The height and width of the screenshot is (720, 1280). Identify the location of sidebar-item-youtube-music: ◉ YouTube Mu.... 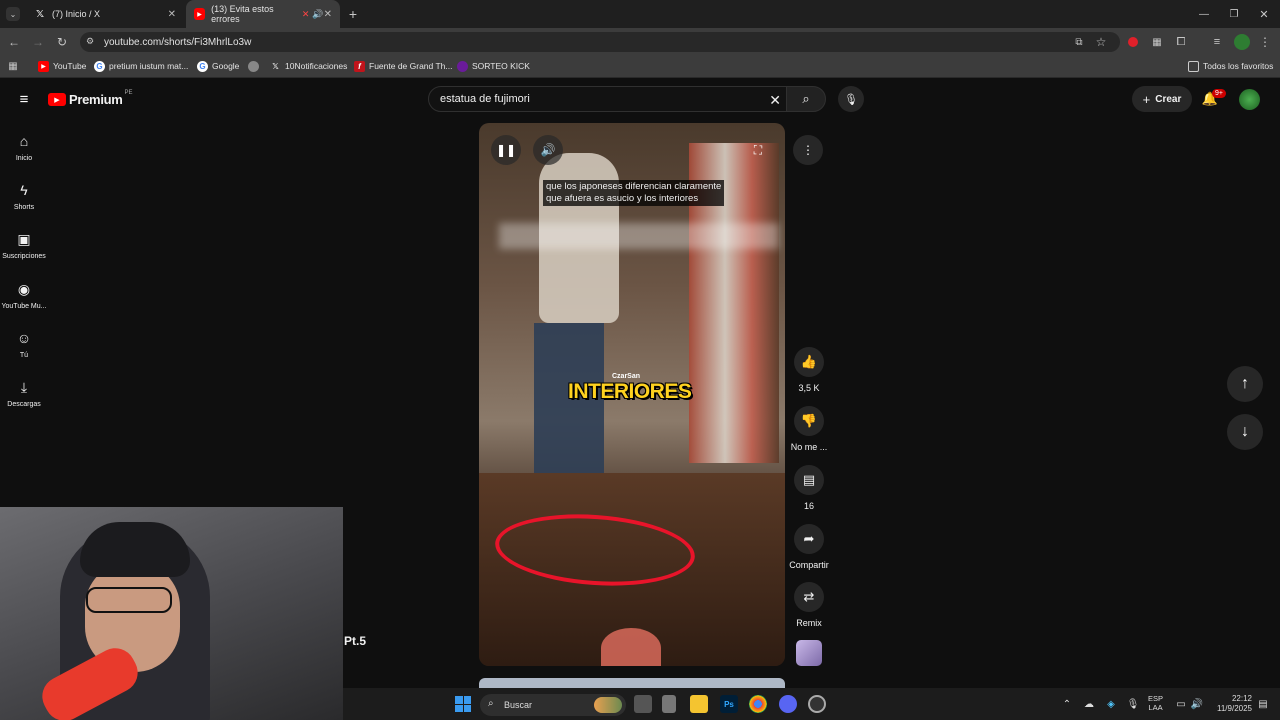
(24, 295).